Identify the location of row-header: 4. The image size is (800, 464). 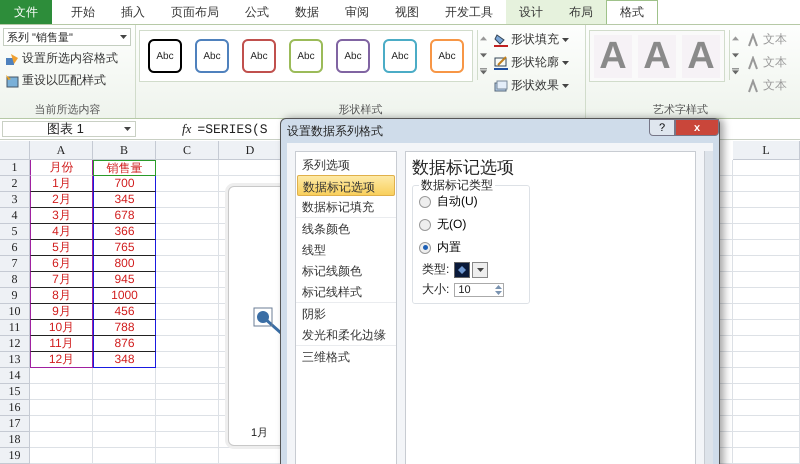
(15, 216).